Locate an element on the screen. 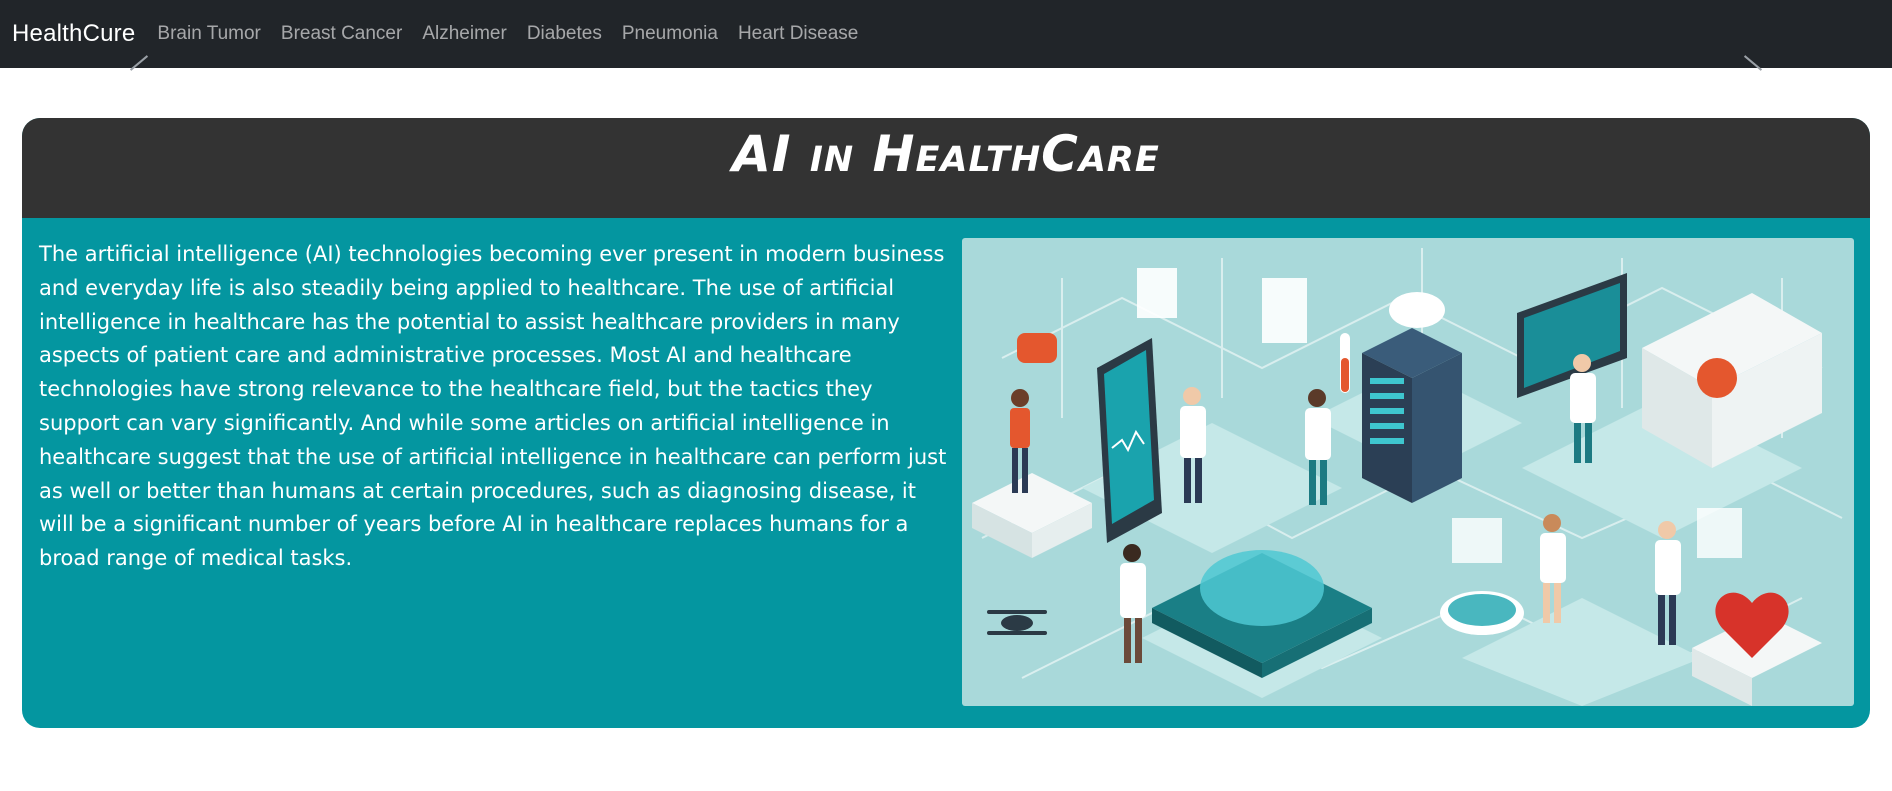 This screenshot has height=791, width=1892. nav-link-heart-disease: Heart Disease is located at coordinates (798, 34).